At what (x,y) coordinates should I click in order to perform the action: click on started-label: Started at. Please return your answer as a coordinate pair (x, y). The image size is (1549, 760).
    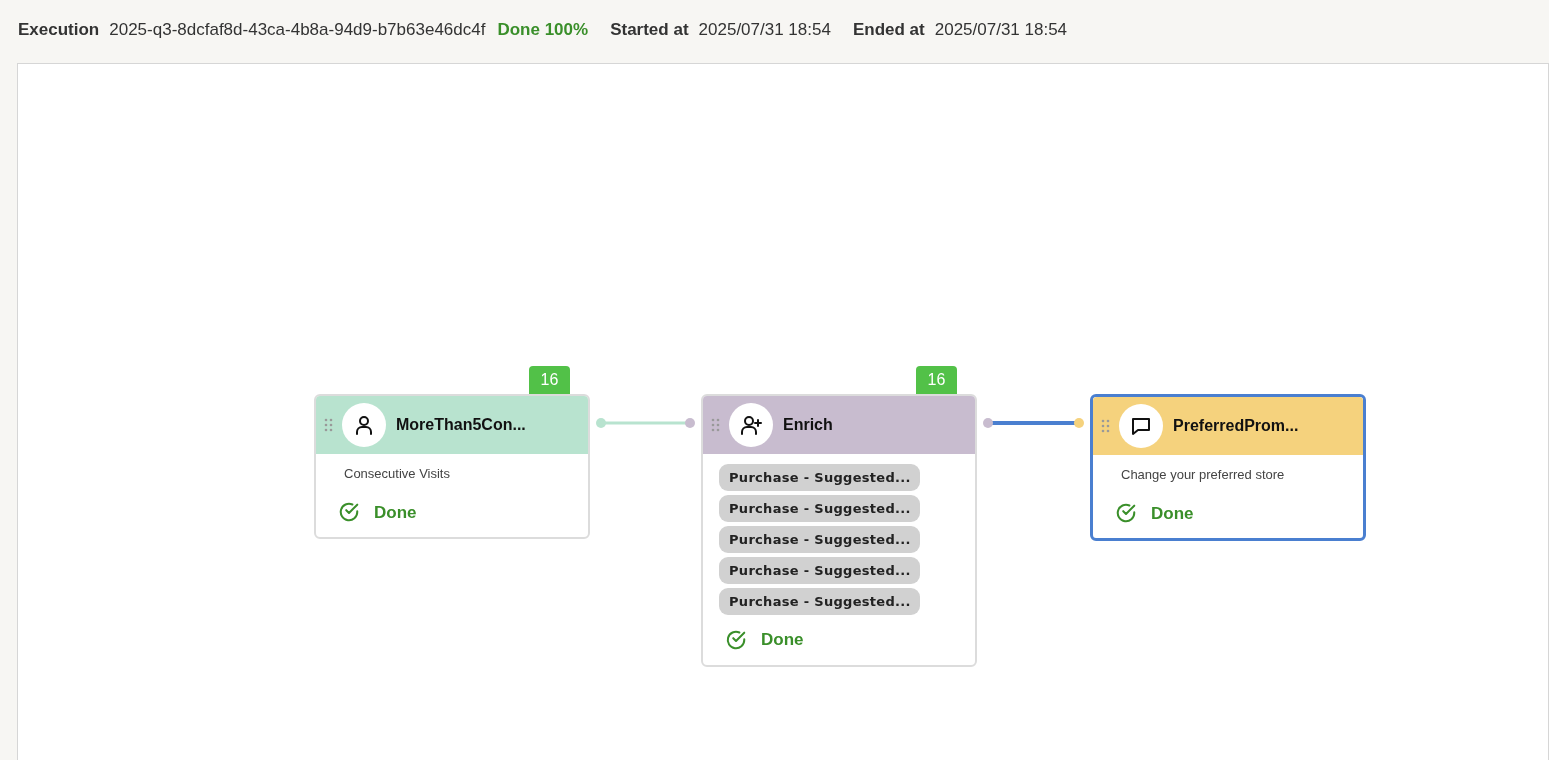
    Looking at the image, I should click on (649, 30).